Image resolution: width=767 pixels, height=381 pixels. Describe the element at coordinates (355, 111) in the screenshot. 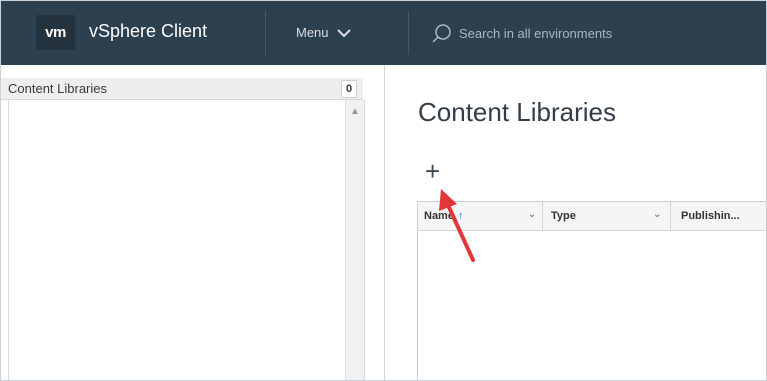

I see `scroll-up-icon: ▲` at that location.